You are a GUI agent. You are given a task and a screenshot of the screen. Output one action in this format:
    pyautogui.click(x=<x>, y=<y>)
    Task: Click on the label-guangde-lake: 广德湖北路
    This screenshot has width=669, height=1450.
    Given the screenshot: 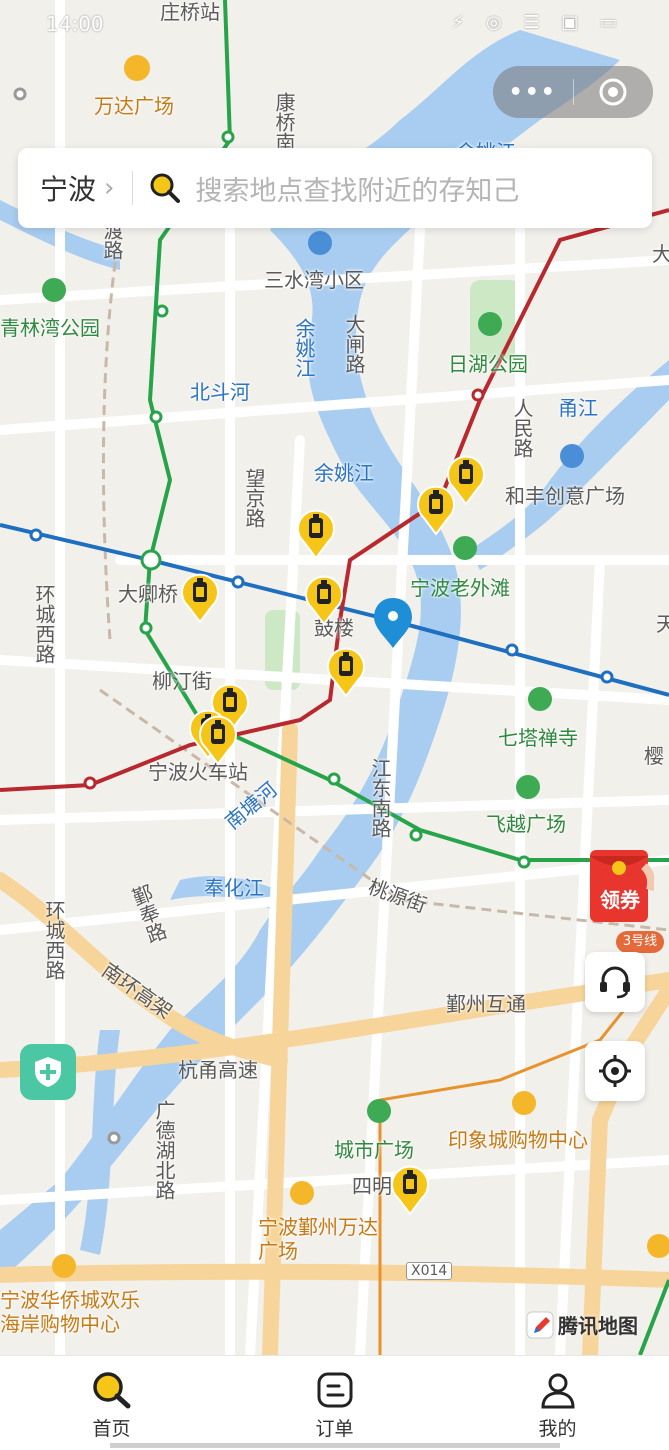 What is the action you would take?
    pyautogui.click(x=164, y=1150)
    